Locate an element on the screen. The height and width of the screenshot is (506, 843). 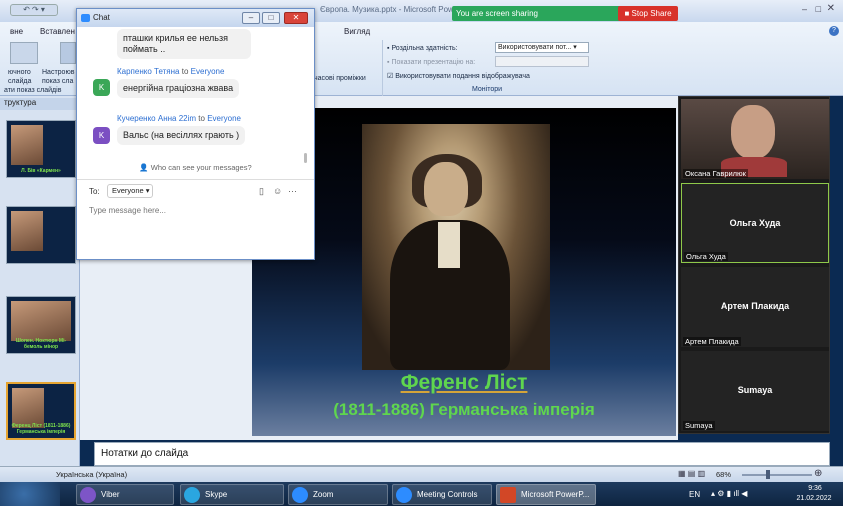
slide-from-button: ючного слайда is located at coordinates (24, 77).